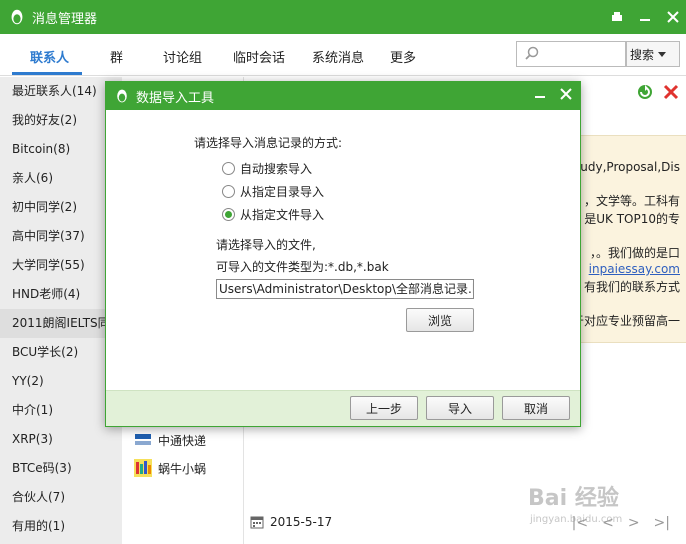  Describe the element at coordinates (61, 178) in the screenshot. I see `sidebar-item: 亲人(6)` at that location.